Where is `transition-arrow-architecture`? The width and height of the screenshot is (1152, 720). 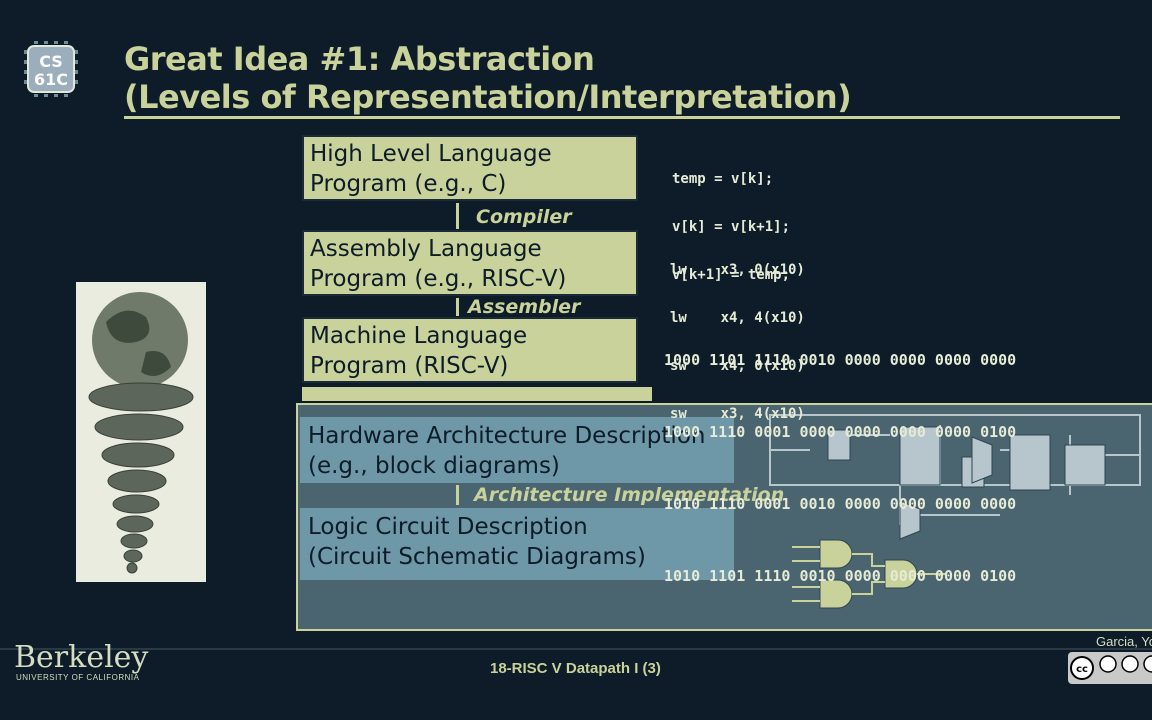 transition-arrow-architecture is located at coordinates (457, 495).